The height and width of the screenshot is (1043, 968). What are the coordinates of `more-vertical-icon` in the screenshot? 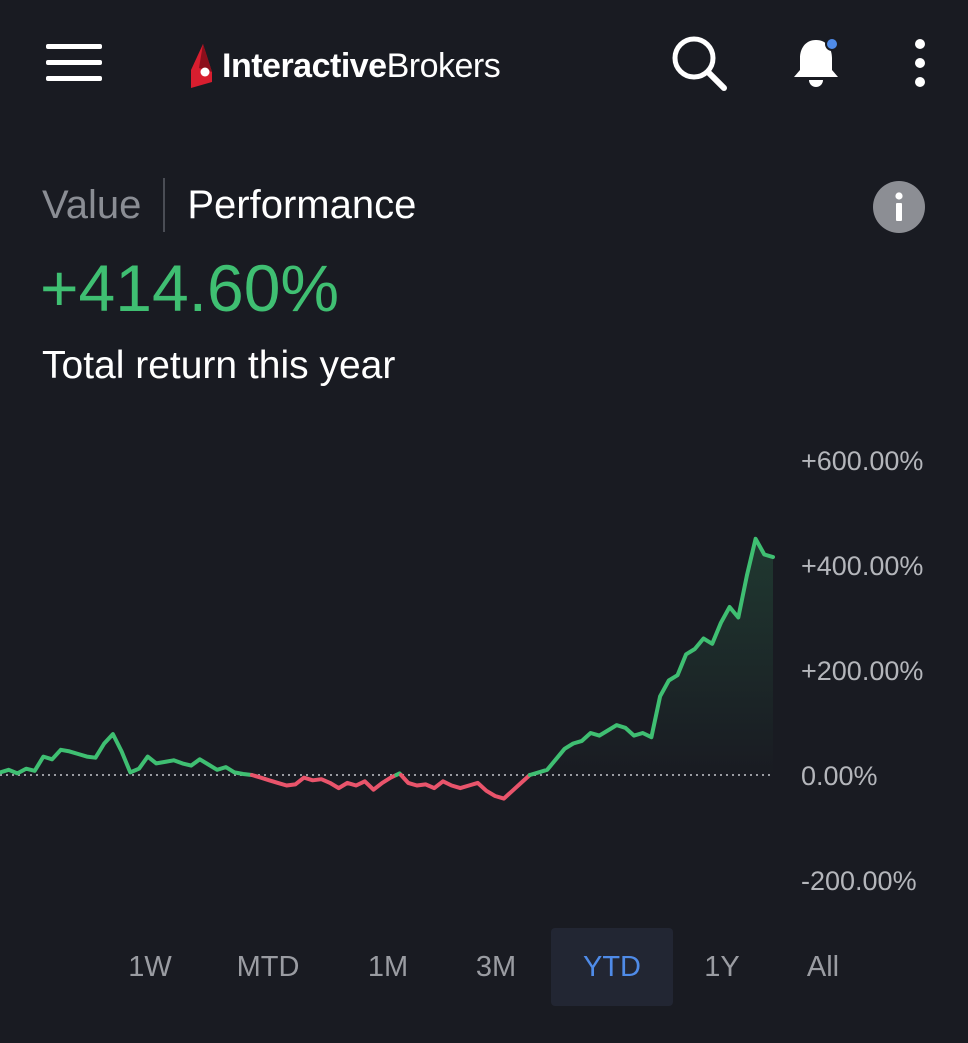 It's located at (920, 63).